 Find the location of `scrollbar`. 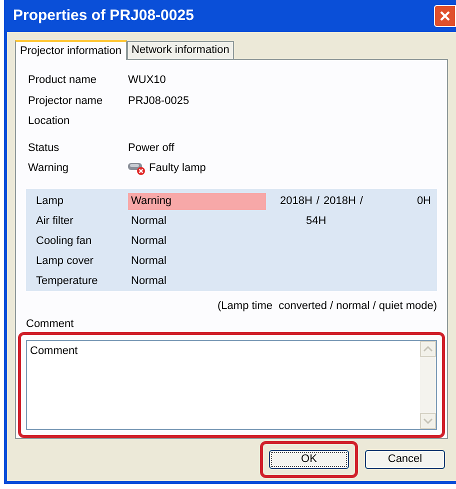

scrollbar is located at coordinates (428, 385).